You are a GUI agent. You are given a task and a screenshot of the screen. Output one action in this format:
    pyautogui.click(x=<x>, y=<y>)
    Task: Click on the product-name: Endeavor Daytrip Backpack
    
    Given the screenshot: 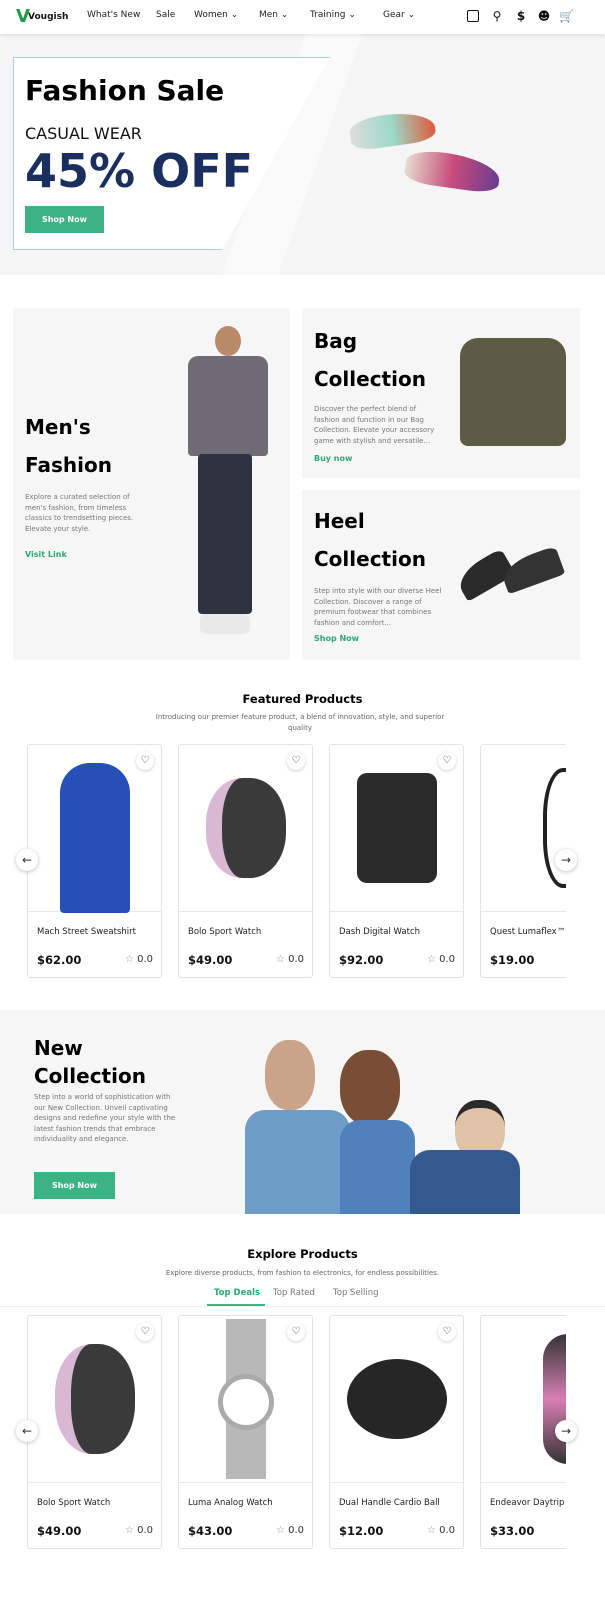 What is the action you would take?
    pyautogui.click(x=528, y=1503)
    